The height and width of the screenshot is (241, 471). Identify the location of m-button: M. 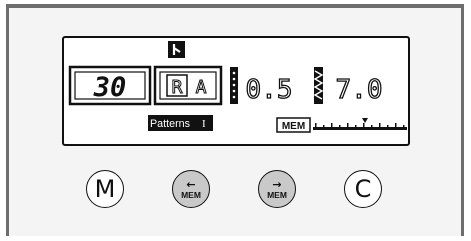
(105, 189).